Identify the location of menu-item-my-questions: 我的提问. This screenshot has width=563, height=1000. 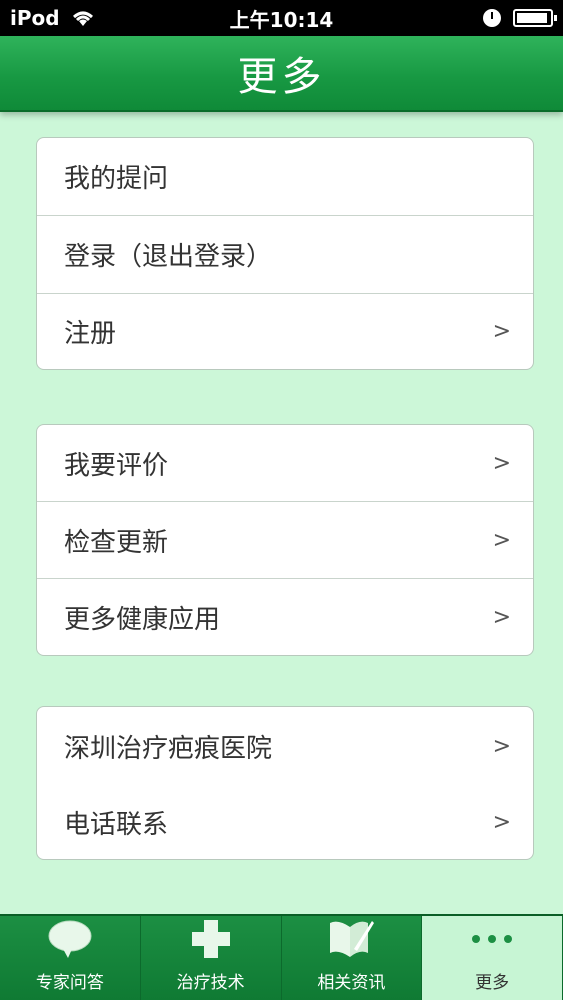
(285, 177).